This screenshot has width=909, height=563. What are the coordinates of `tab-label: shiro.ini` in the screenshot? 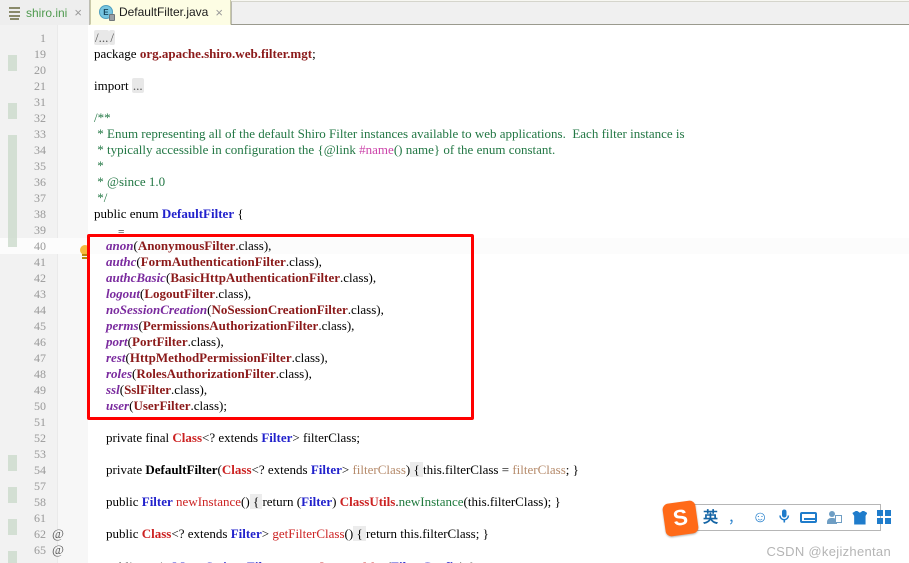 It's located at (47, 12).